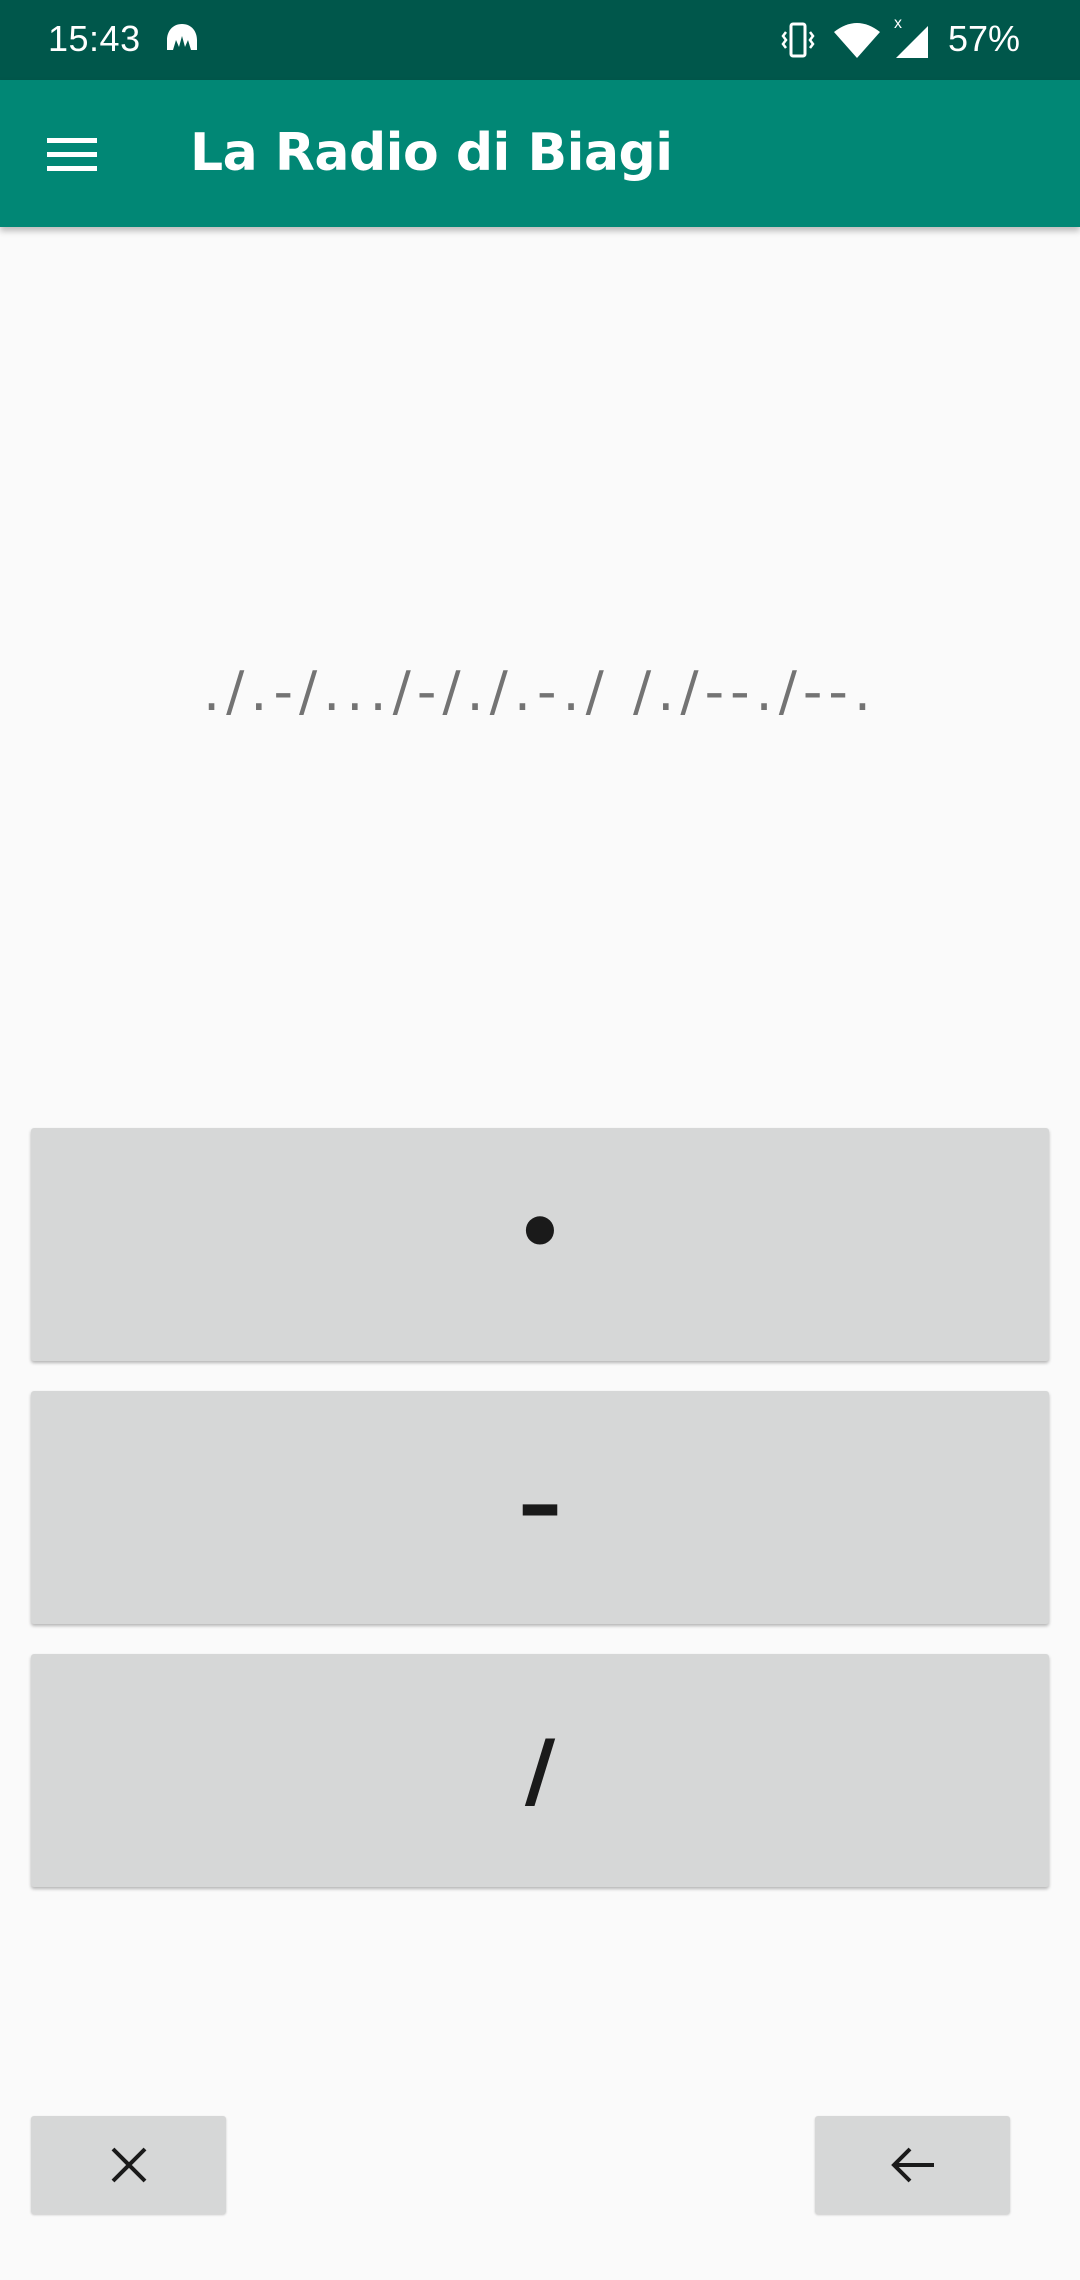 The width and height of the screenshot is (1080, 2280). I want to click on vibrate-icon, so click(798, 40).